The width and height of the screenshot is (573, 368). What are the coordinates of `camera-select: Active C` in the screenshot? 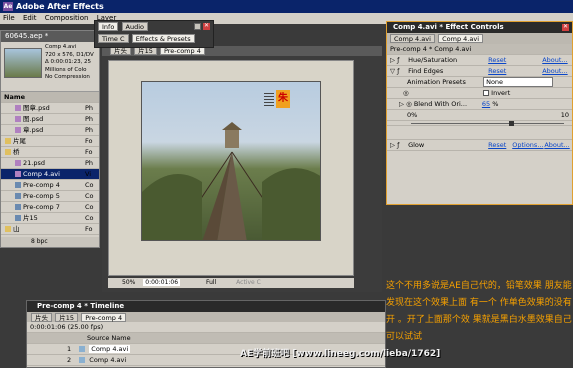 It's located at (248, 282).